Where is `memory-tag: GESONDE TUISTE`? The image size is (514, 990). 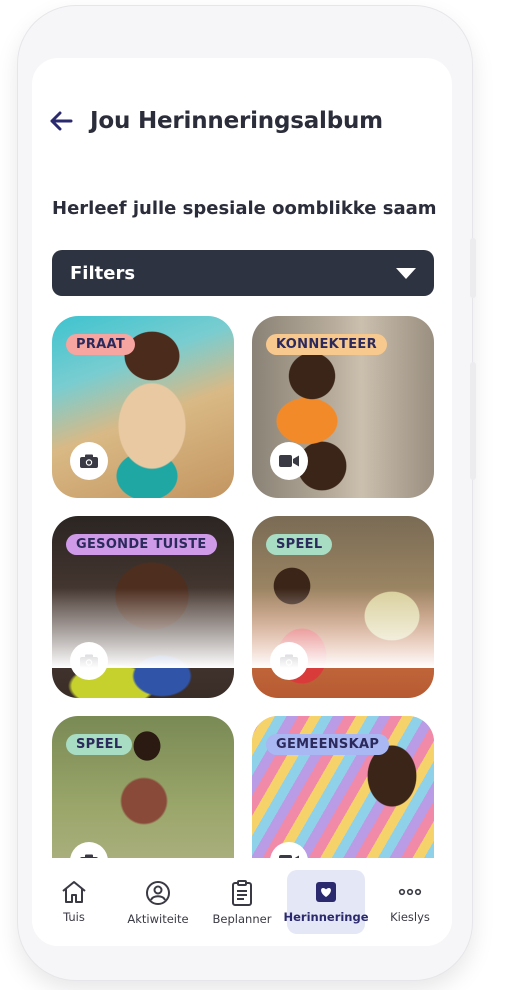 memory-tag: GESONDE TUISTE is located at coordinates (141, 544).